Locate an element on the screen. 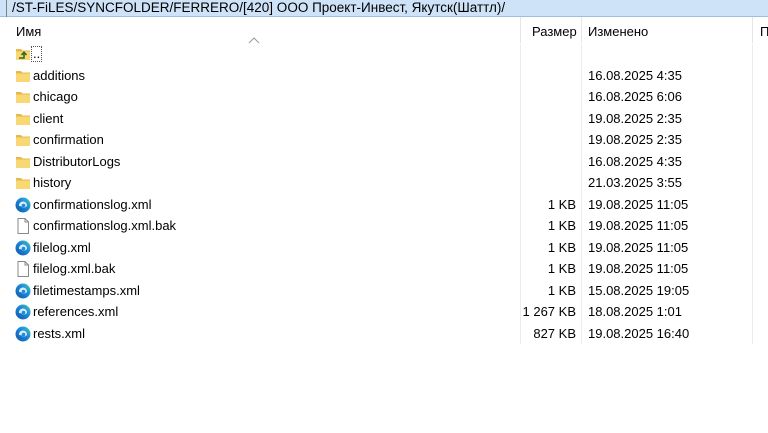  folder-row: client 19.08.2025 2:35 is located at coordinates (384, 119).